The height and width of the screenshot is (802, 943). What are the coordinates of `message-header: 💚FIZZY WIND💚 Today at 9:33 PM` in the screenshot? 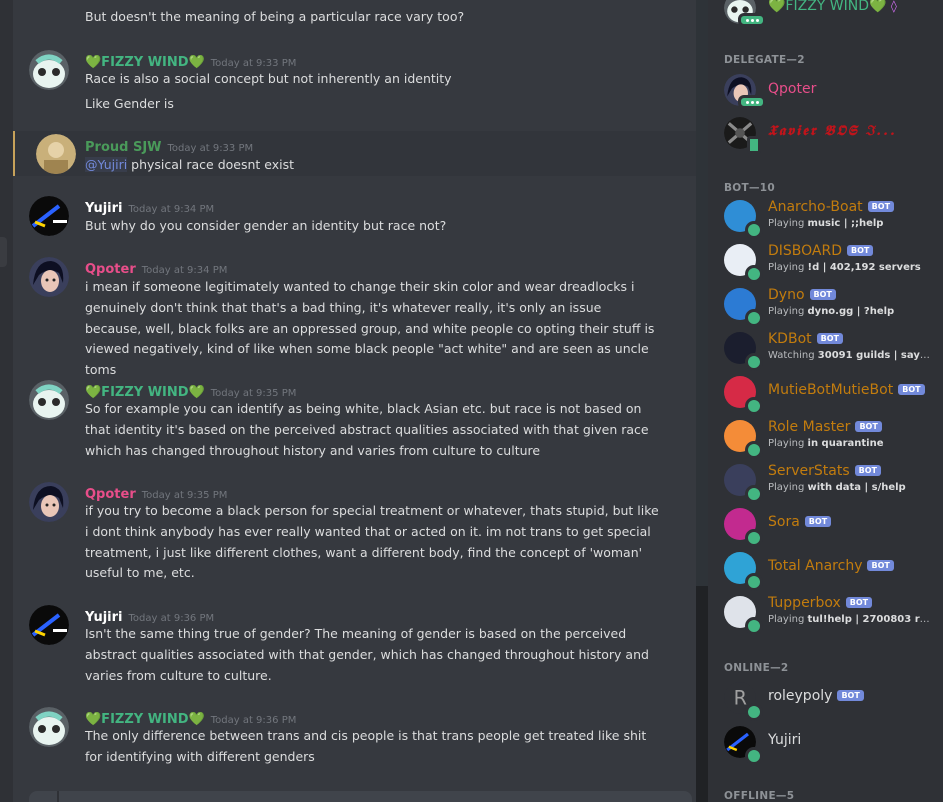 It's located at (190, 60).